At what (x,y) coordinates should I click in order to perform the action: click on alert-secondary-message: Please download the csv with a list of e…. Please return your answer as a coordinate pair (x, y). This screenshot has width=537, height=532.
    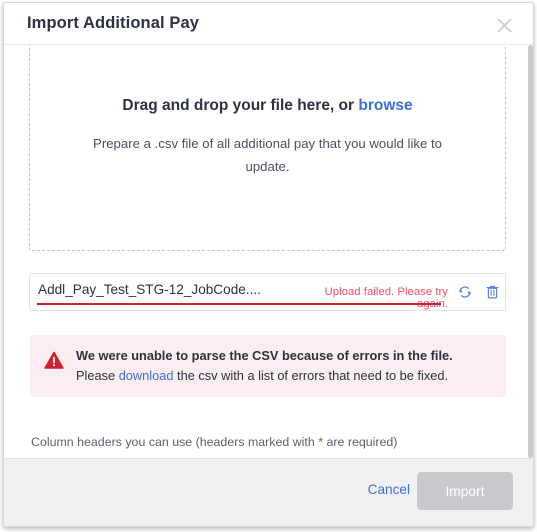
    Looking at the image, I should click on (262, 375).